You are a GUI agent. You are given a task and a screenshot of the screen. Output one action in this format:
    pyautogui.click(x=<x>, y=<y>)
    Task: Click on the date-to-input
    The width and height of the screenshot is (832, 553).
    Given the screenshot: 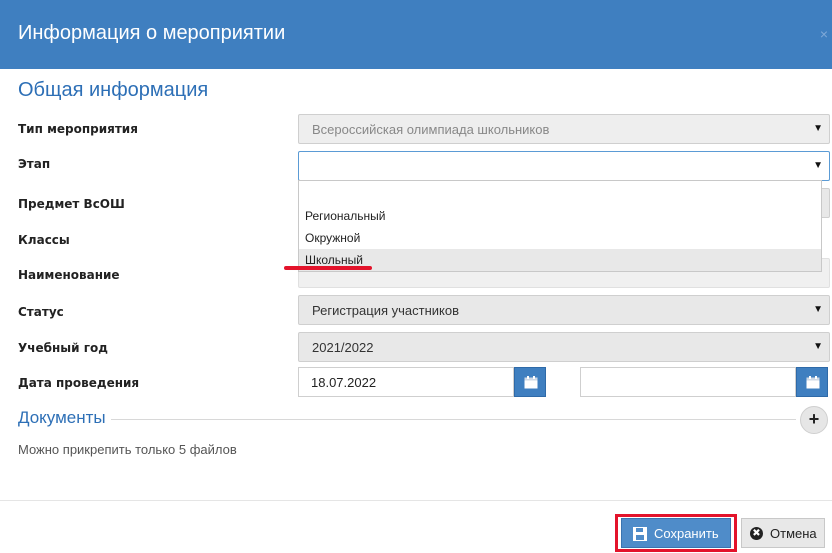 What is the action you would take?
    pyautogui.click(x=688, y=382)
    